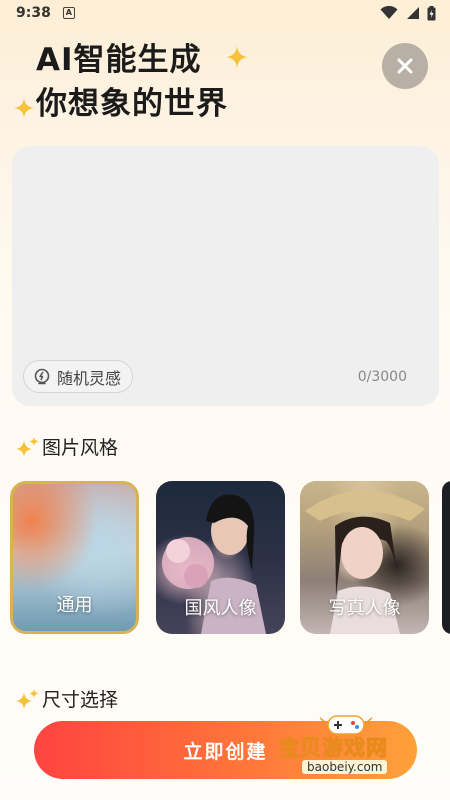 The width and height of the screenshot is (450, 800). Describe the element at coordinates (389, 12) in the screenshot. I see `wifi-icon` at that location.